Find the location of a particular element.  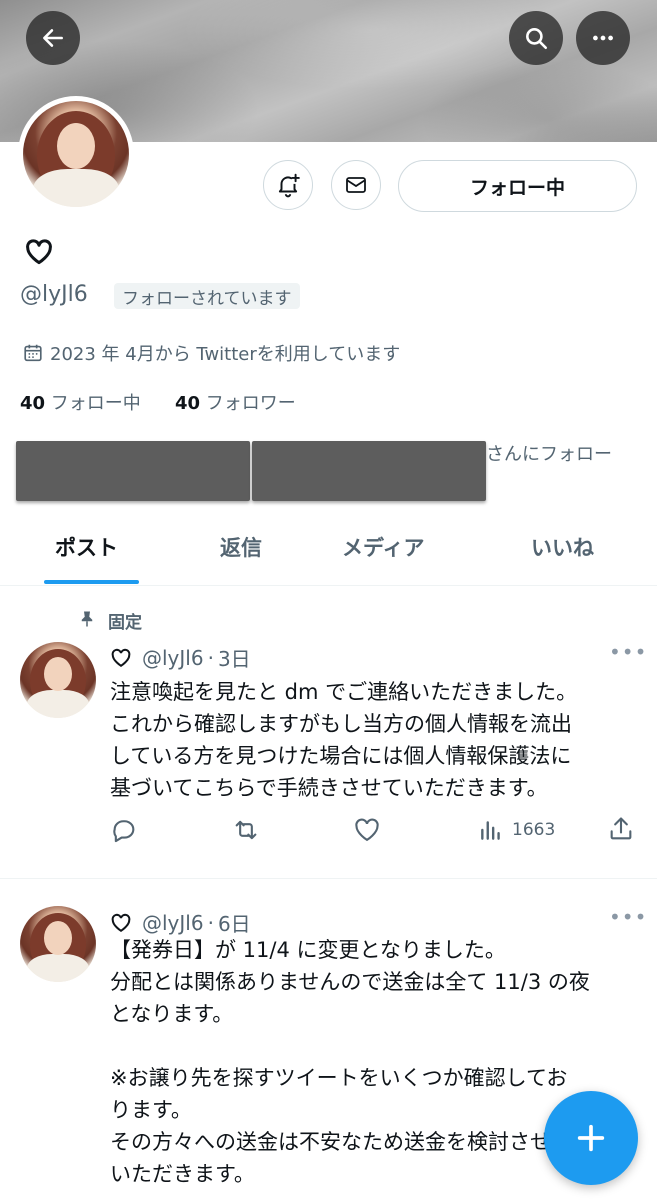

follows-you-badge: フォローされています is located at coordinates (207, 296).